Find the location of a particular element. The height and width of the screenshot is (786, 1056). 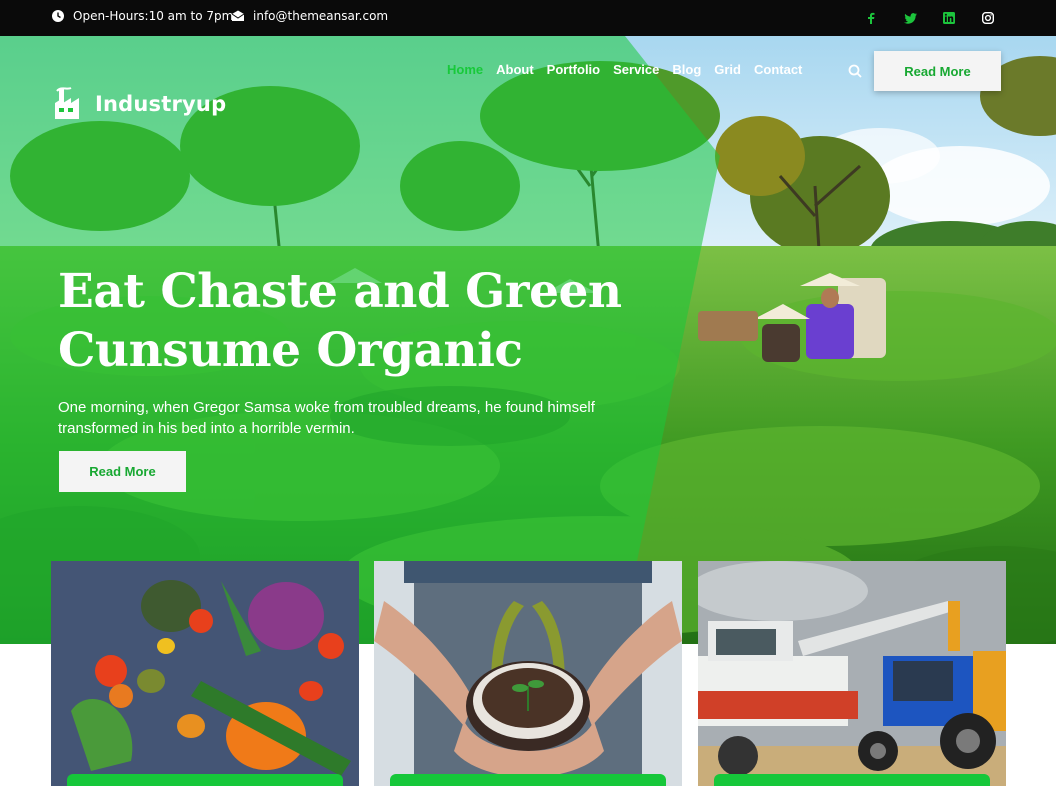

nav-grid: Grid is located at coordinates (727, 69).